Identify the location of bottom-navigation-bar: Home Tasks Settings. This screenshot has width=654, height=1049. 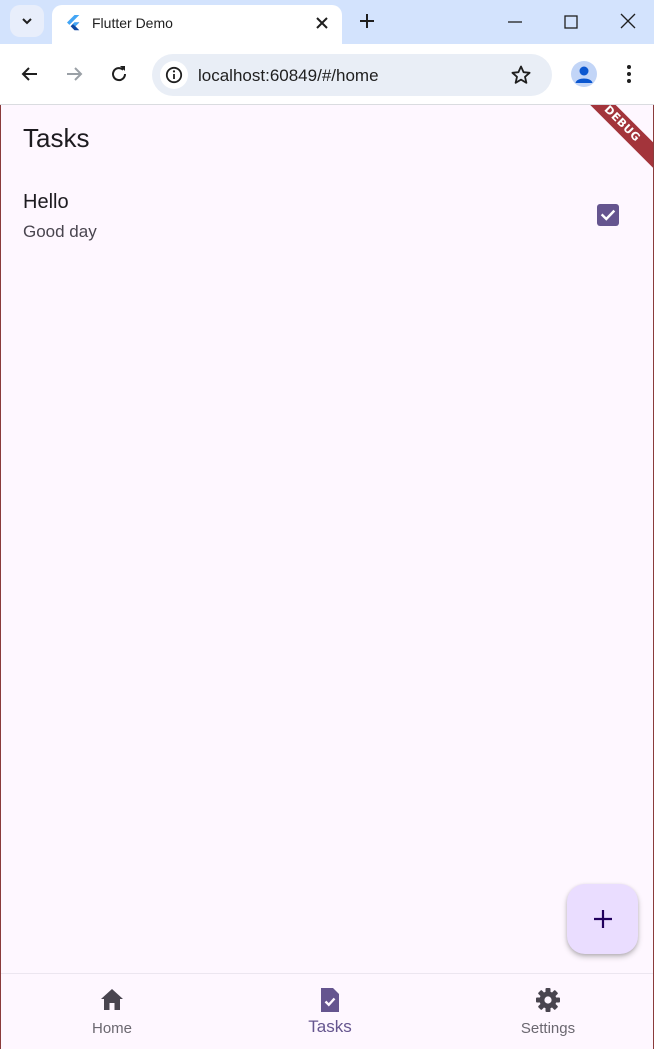
(327, 1011).